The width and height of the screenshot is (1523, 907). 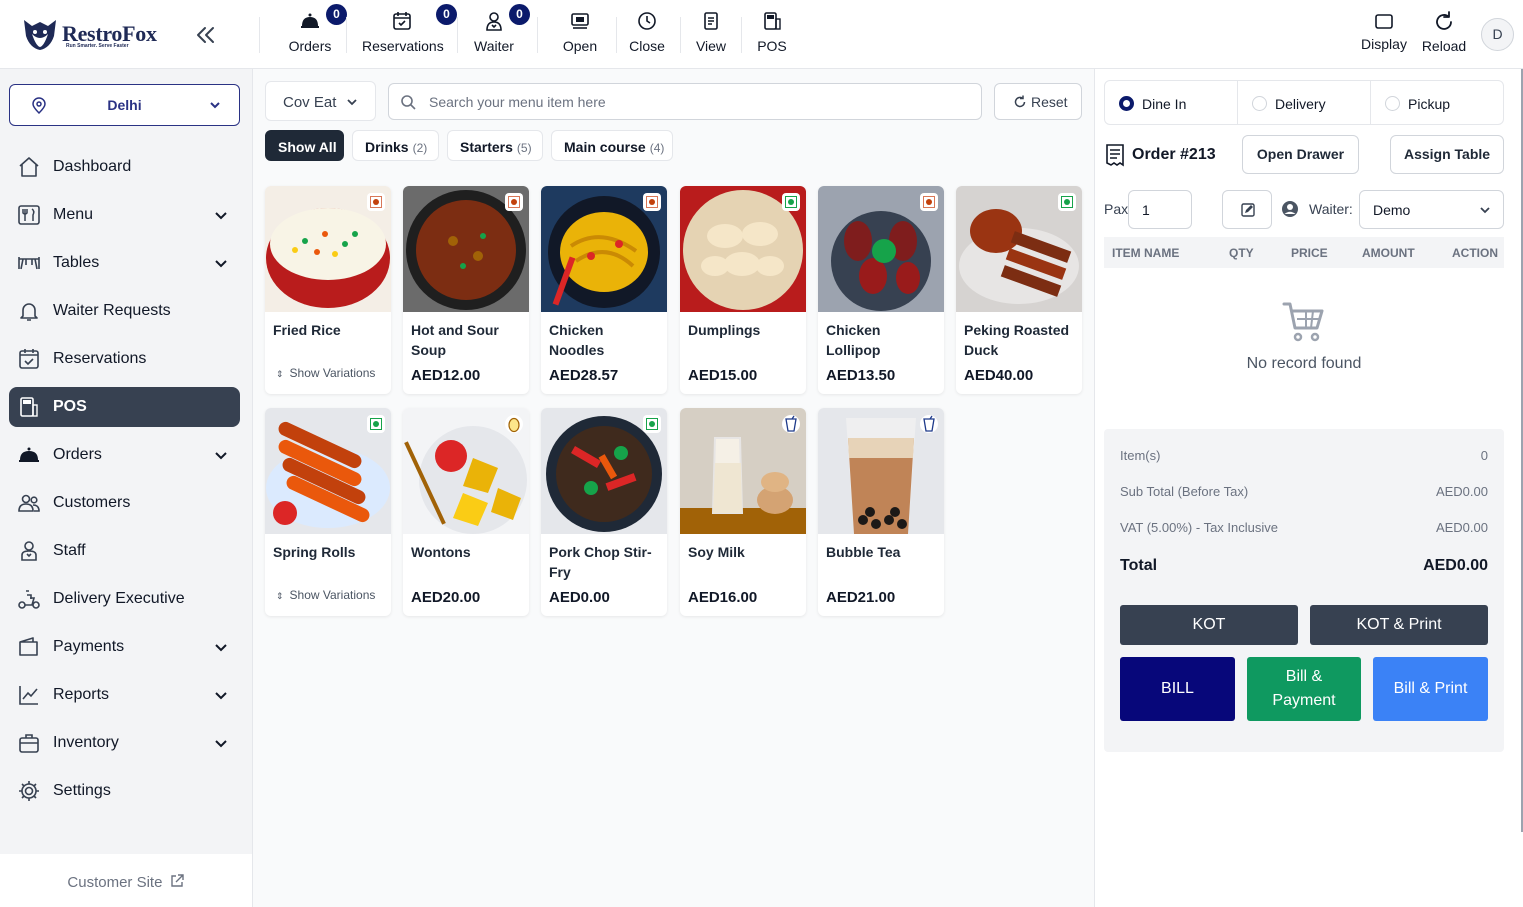 What do you see at coordinates (466, 512) in the screenshot?
I see `menu-item-card: Wontons AED20.00` at bounding box center [466, 512].